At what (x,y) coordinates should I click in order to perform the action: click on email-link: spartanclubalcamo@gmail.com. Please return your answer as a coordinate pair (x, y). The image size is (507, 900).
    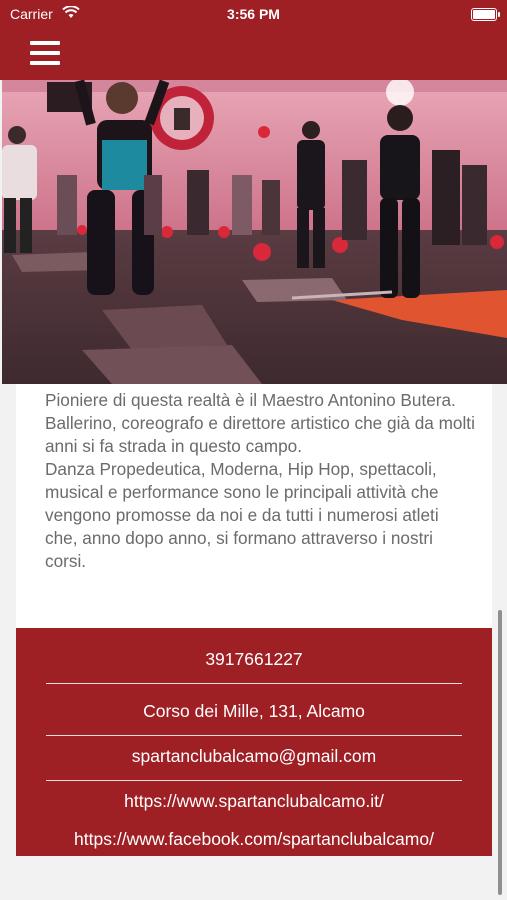
    Looking at the image, I should click on (254, 756).